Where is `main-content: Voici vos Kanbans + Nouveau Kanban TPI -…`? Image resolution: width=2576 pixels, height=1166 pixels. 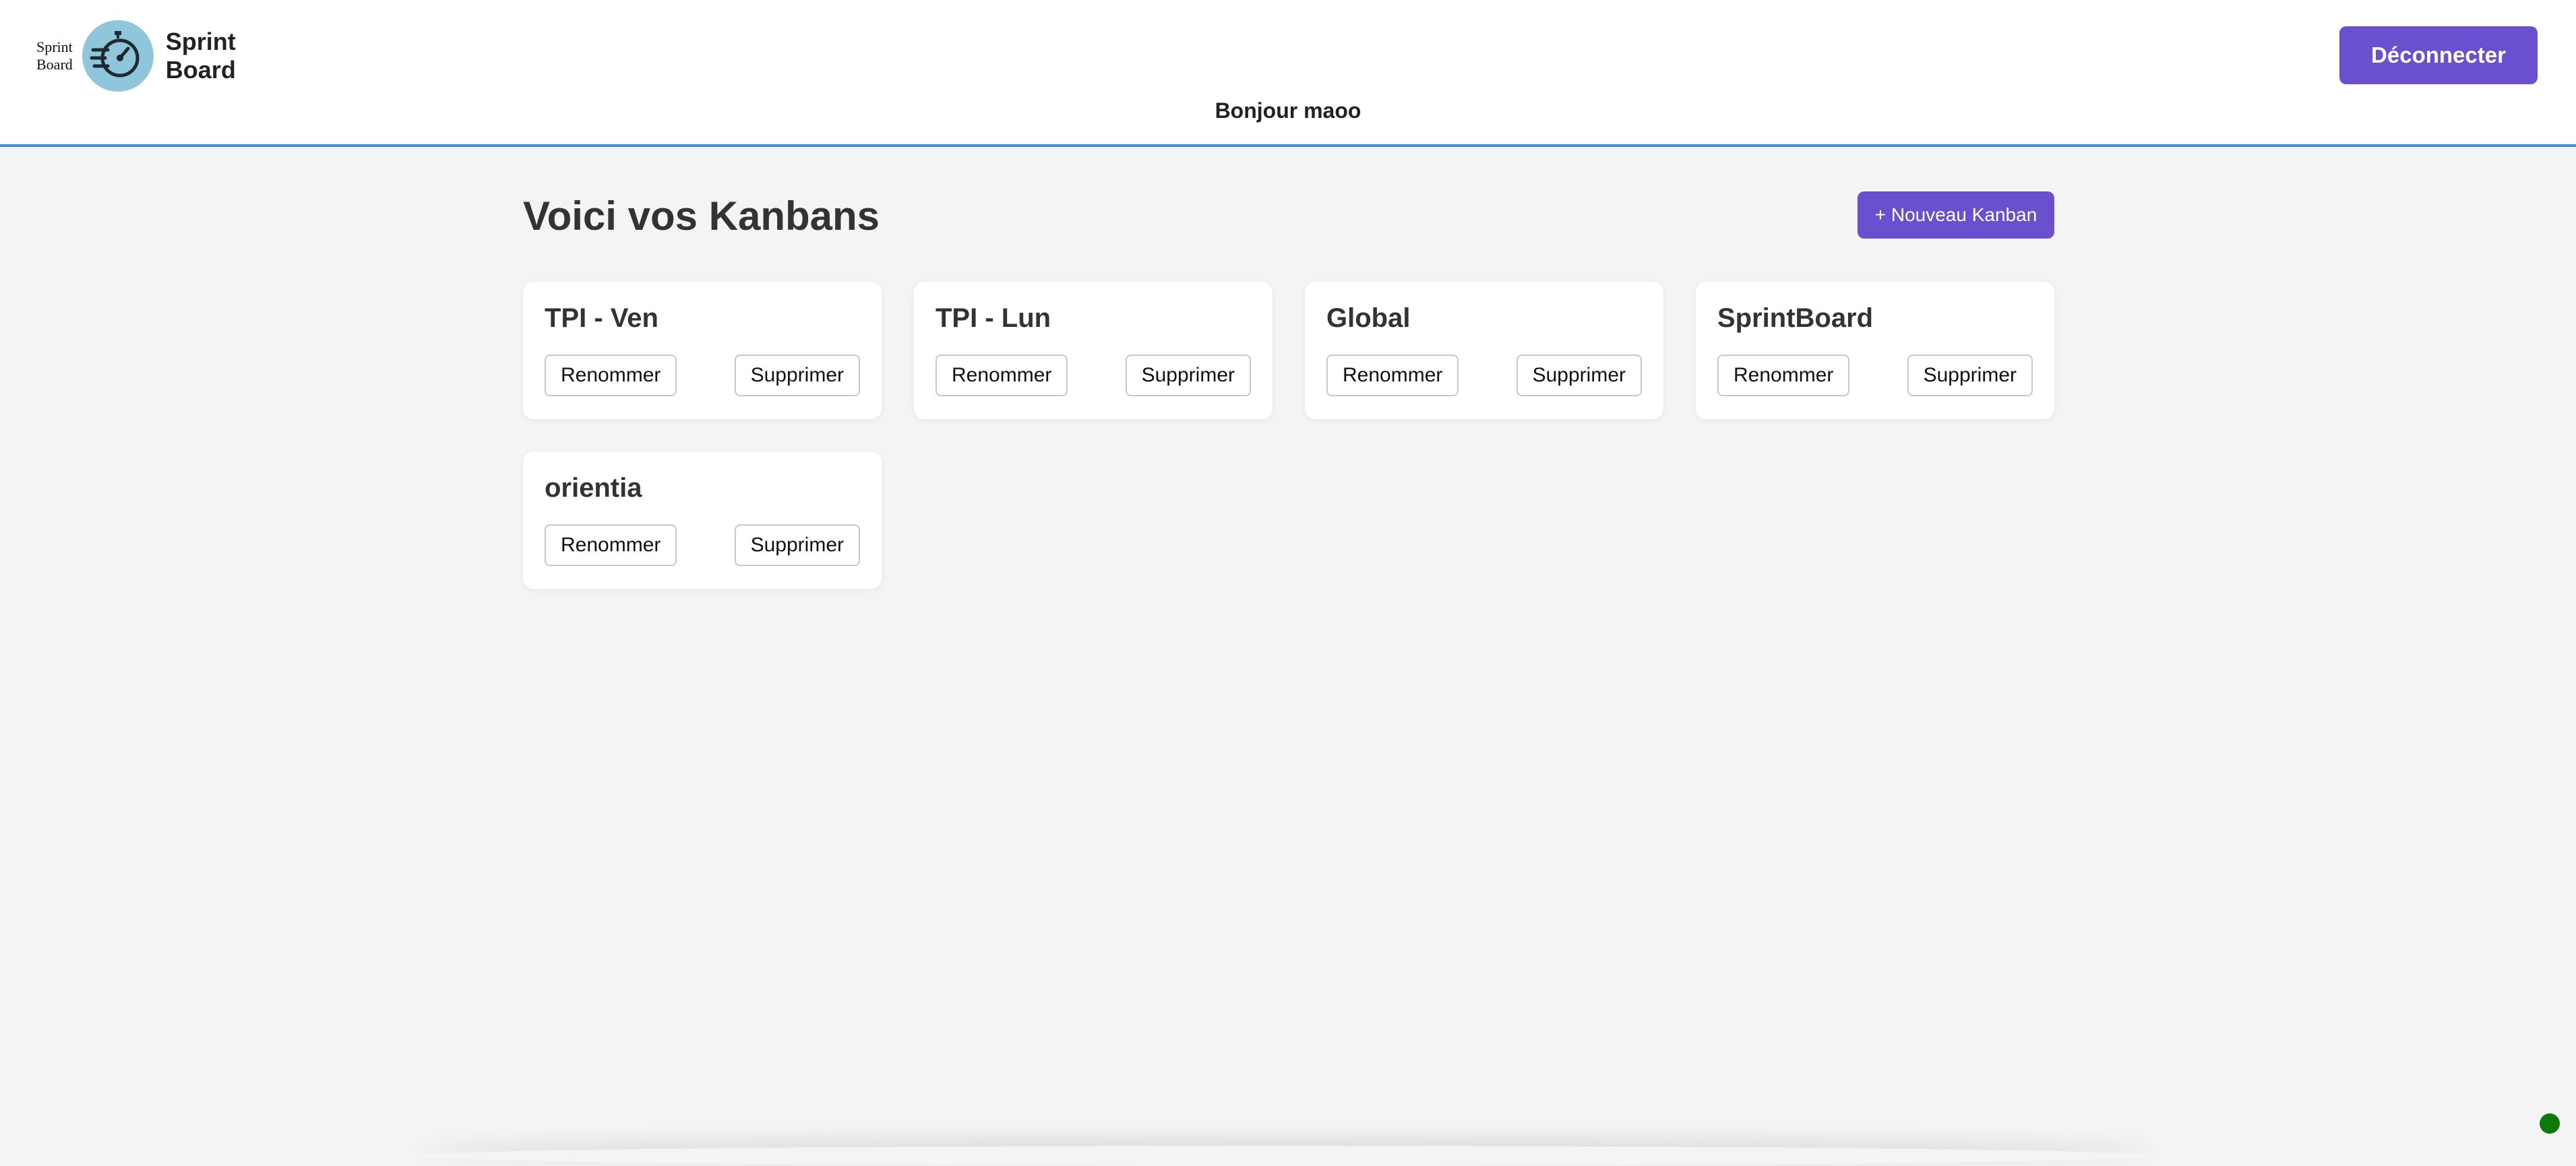
main-content: Voici vos Kanbans + Nouveau Kanban TPI -… is located at coordinates (1289, 216).